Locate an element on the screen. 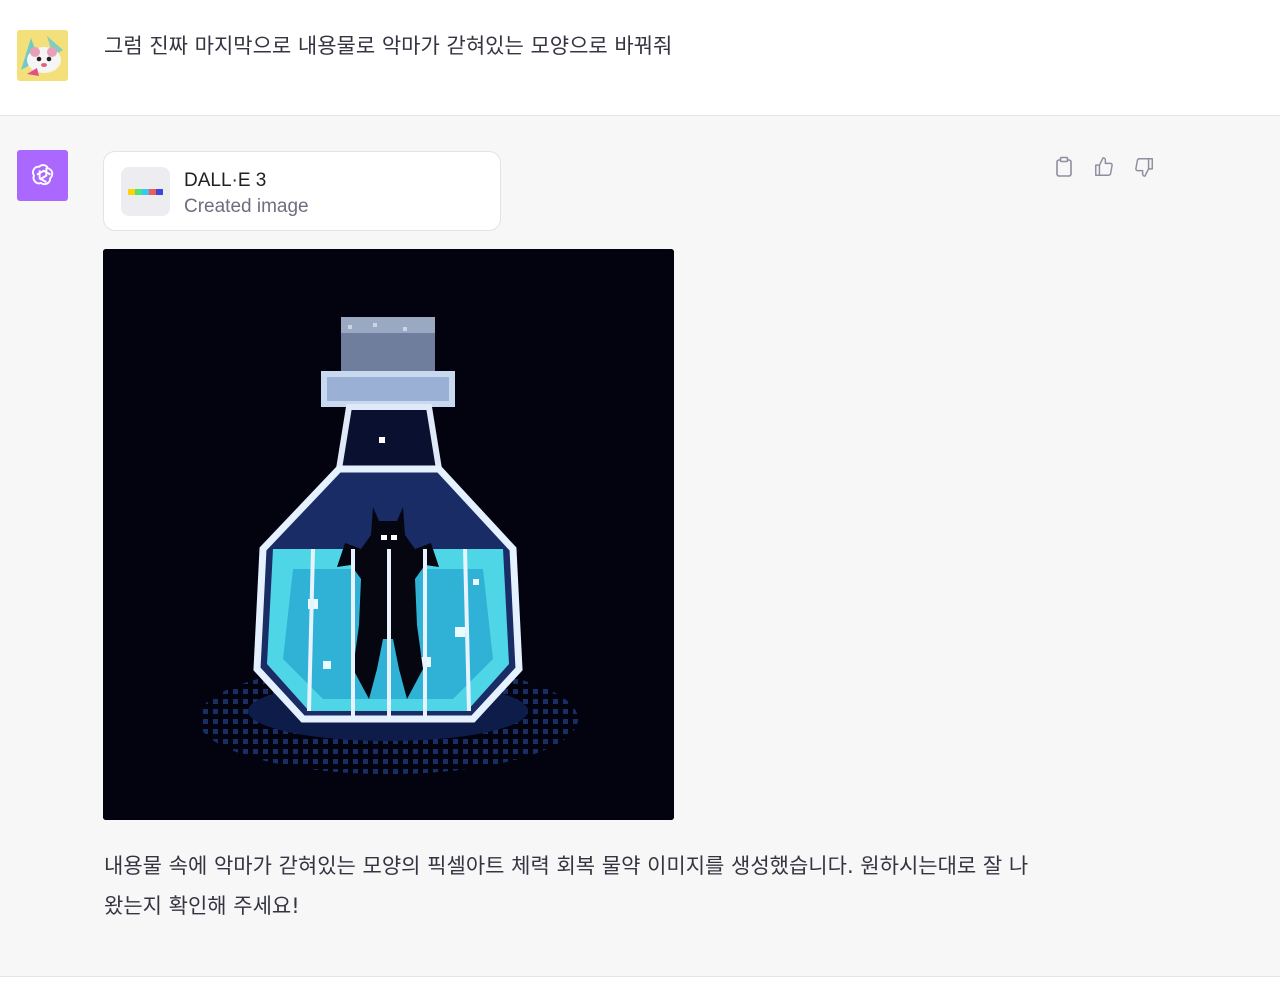 The height and width of the screenshot is (1003, 1280). clipboard-icon is located at coordinates (1064, 167).